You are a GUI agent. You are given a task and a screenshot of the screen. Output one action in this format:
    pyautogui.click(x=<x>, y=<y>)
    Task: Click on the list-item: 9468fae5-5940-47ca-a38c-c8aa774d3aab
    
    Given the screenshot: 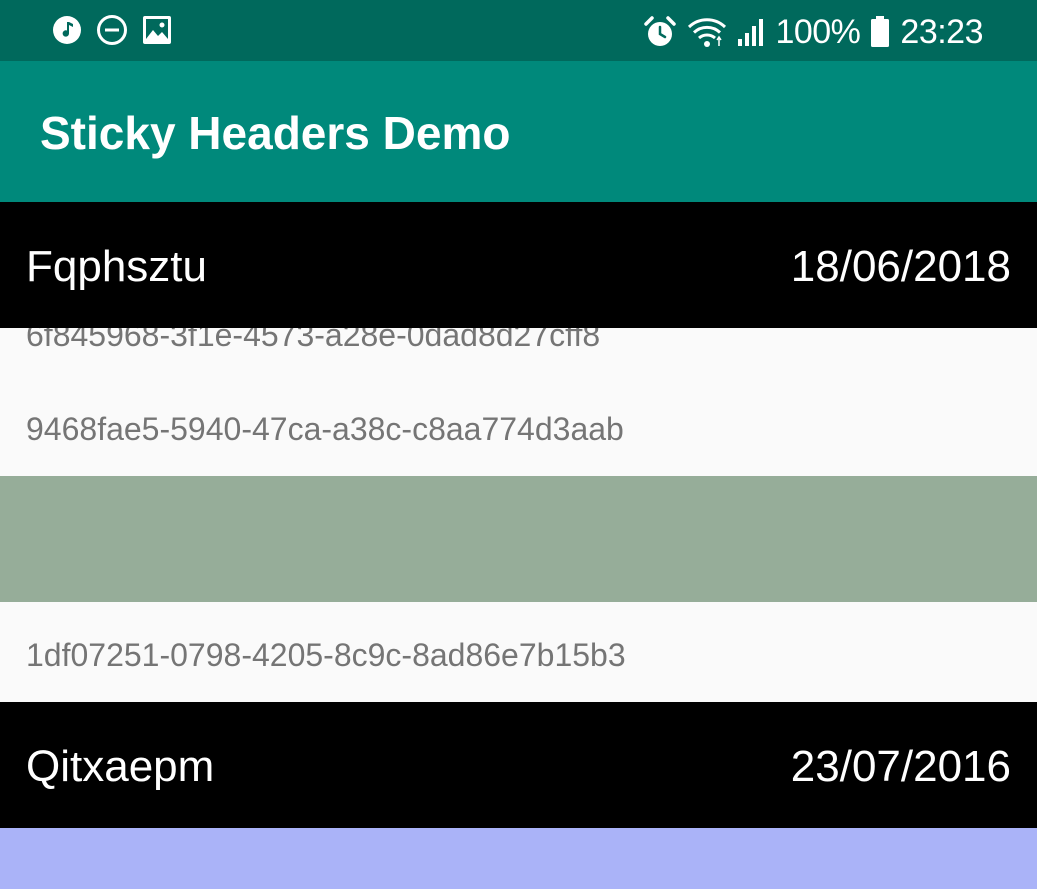 What is the action you would take?
    pyautogui.click(x=518, y=426)
    